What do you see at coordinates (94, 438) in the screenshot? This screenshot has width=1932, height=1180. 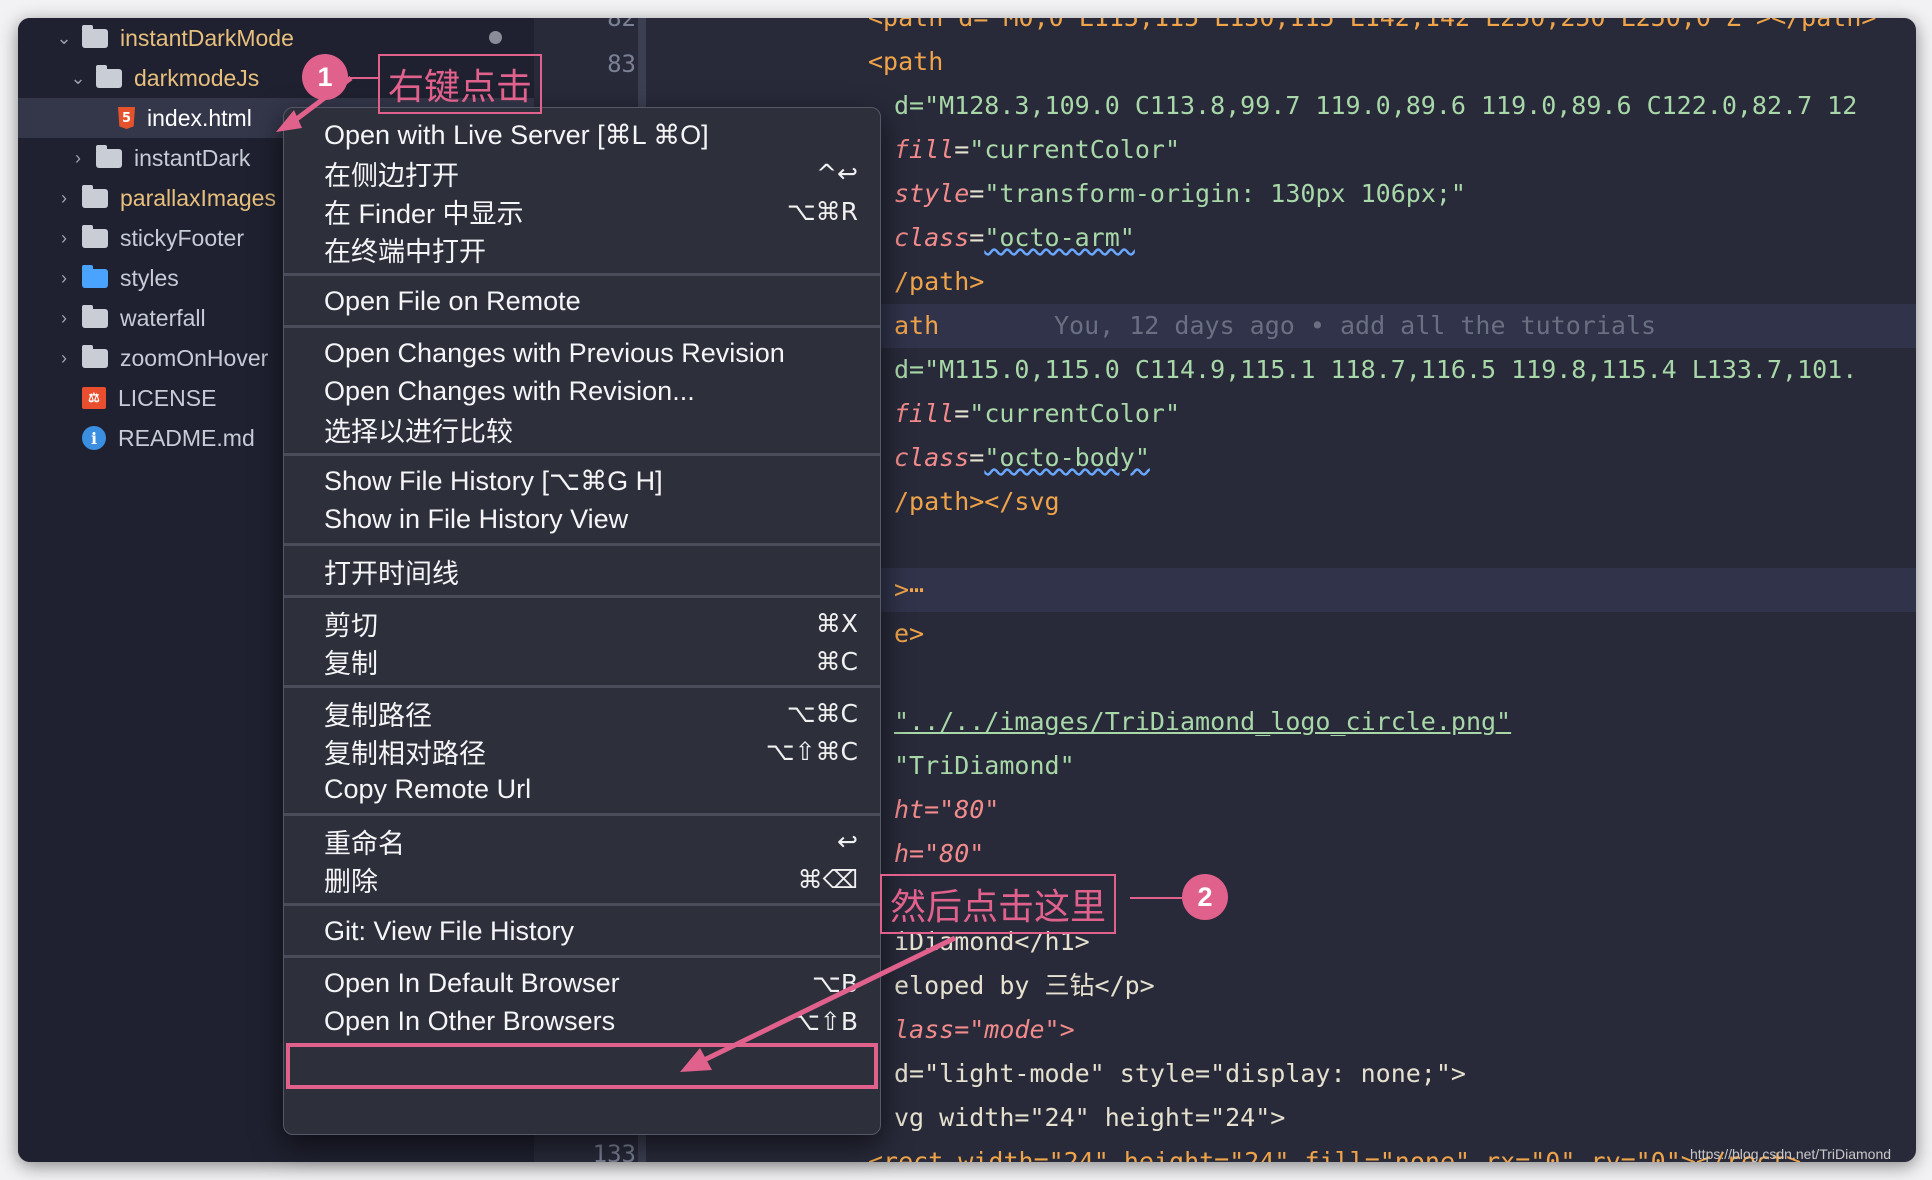 I see `info-icon: i` at bounding box center [94, 438].